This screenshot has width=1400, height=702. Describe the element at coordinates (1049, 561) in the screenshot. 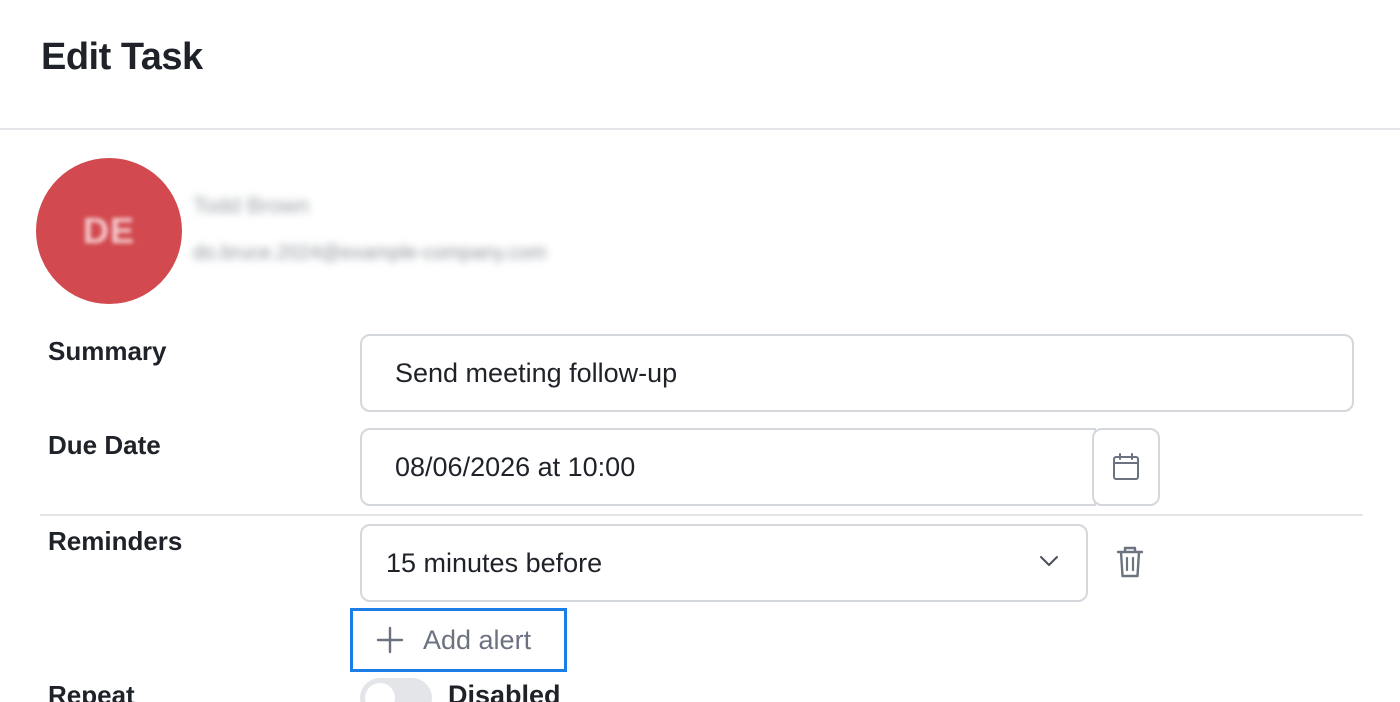

I see `chevron-down-icon` at that location.